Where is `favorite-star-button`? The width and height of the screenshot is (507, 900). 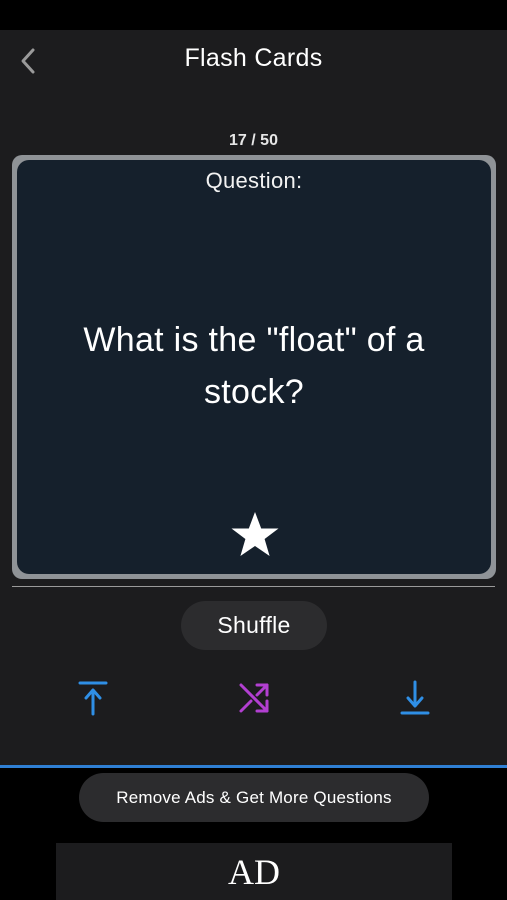 favorite-star-button is located at coordinates (255, 535).